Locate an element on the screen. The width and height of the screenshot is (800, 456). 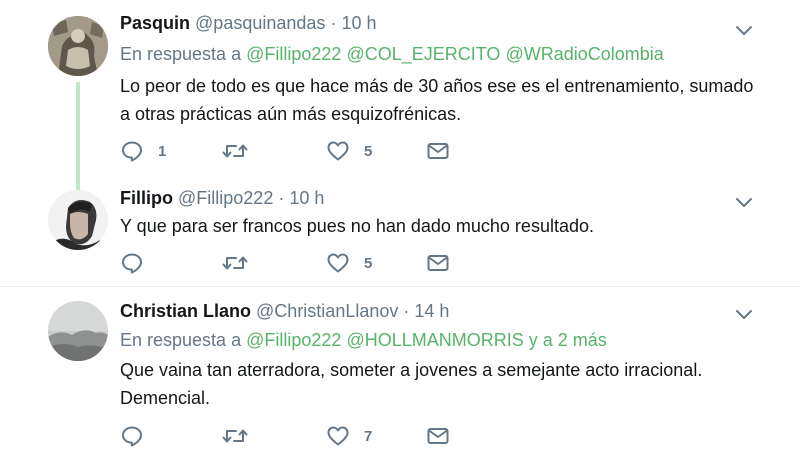
more-mentions-link: y a 2 más is located at coordinates (568, 340).